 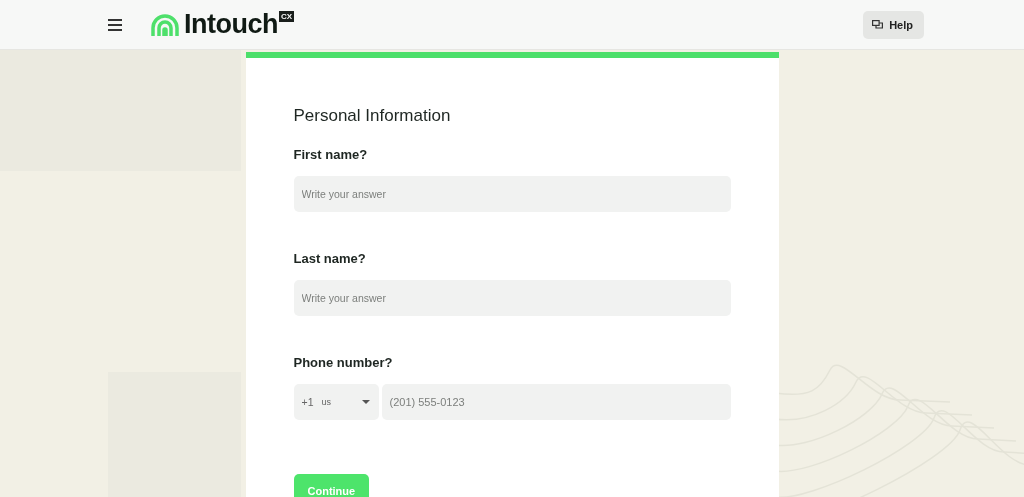 What do you see at coordinates (556, 402) in the screenshot?
I see `phone-field: (201) 555-0123` at bounding box center [556, 402].